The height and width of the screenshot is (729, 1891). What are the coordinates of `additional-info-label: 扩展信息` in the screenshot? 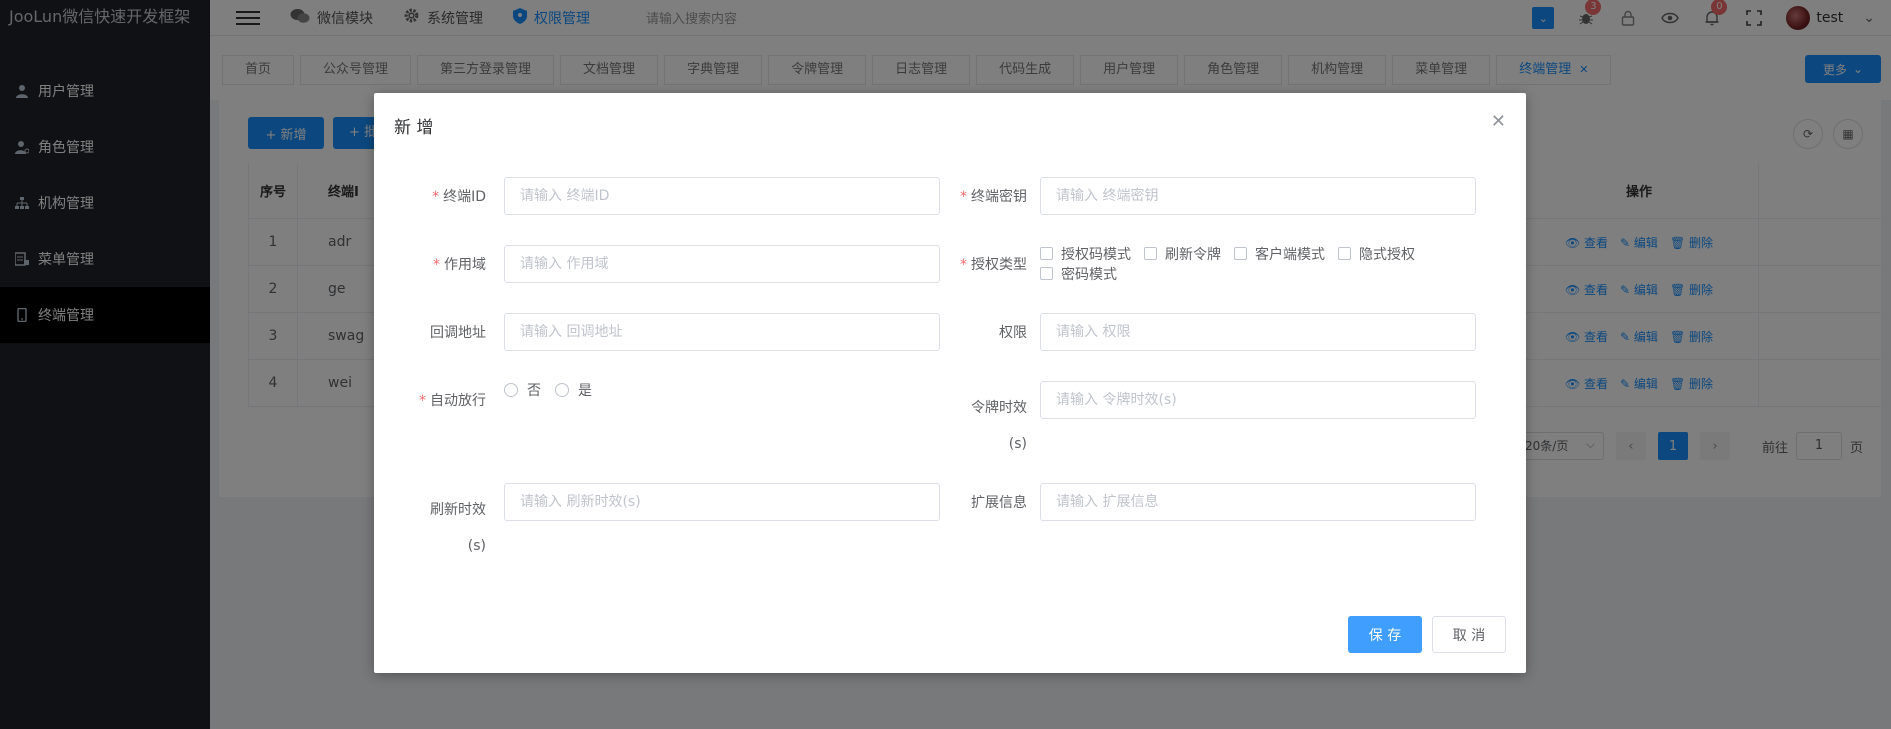 It's located at (999, 503).